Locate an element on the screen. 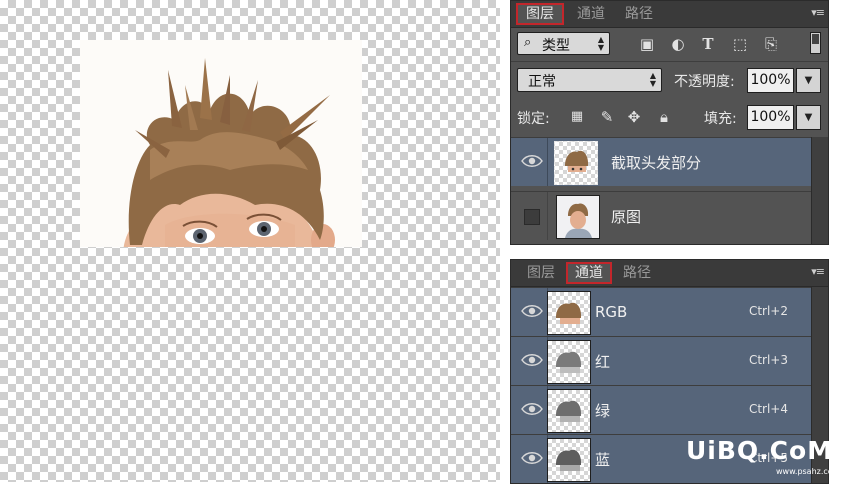 The height and width of the screenshot is (484, 856). channel-name: 蓝 is located at coordinates (602, 459).